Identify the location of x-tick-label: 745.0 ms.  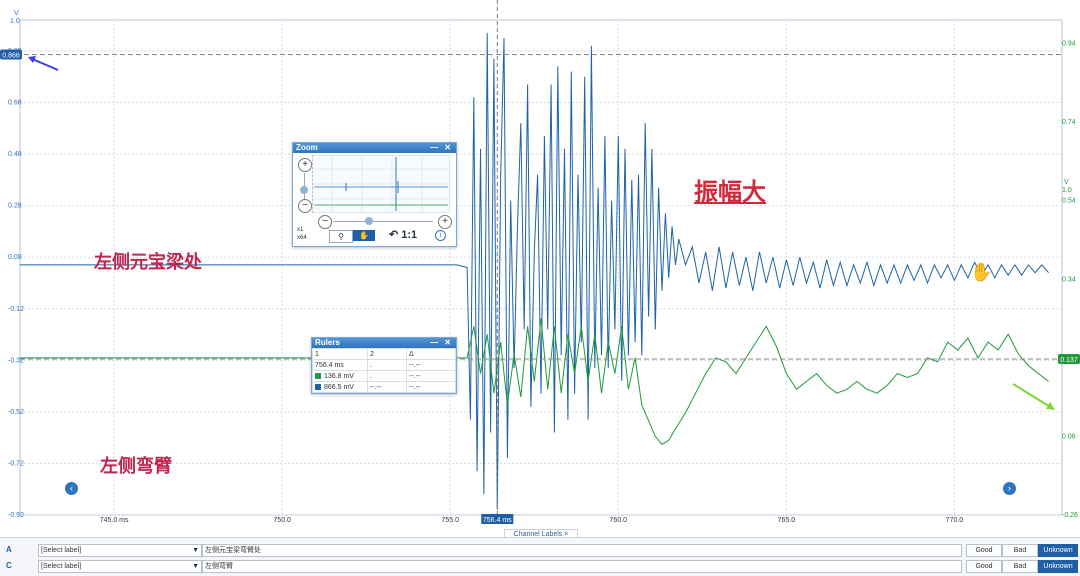
(114, 520).